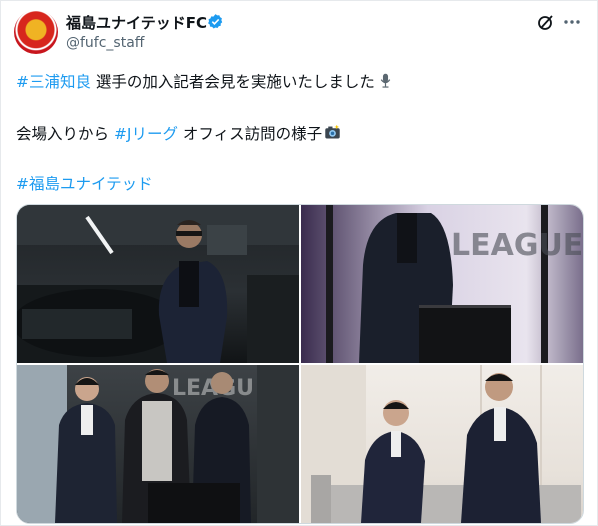  I want to click on tweet-line-2: 会場入りから #Jリーグ オフィス訪問の様子, so click(178, 133).